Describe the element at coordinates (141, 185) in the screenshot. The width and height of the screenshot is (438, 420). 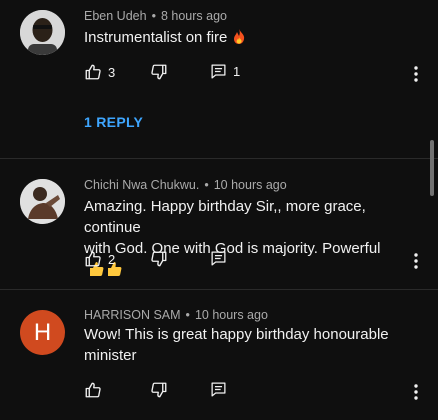
I see `author-name: Chichi Nwa Chukwu.` at that location.